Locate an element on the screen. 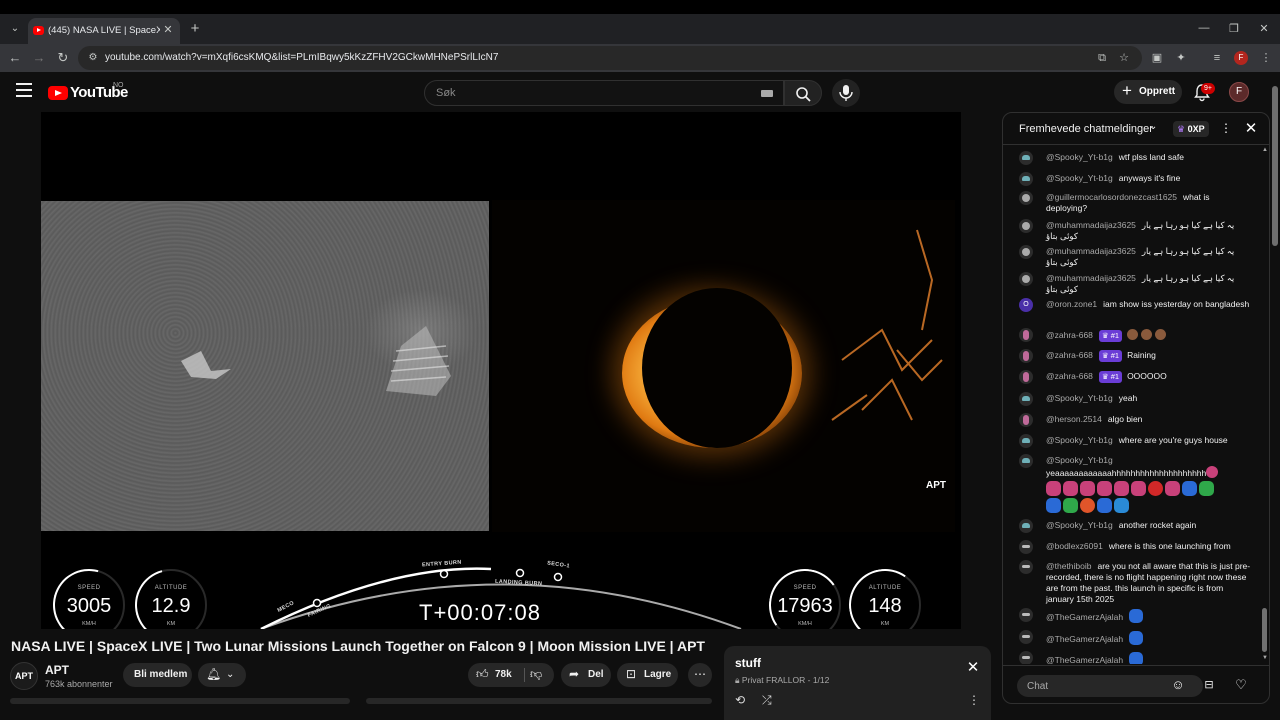  browser-tab-active: (445) NASA LIVE | SpaceX LIVE | ✕ is located at coordinates (104, 31).